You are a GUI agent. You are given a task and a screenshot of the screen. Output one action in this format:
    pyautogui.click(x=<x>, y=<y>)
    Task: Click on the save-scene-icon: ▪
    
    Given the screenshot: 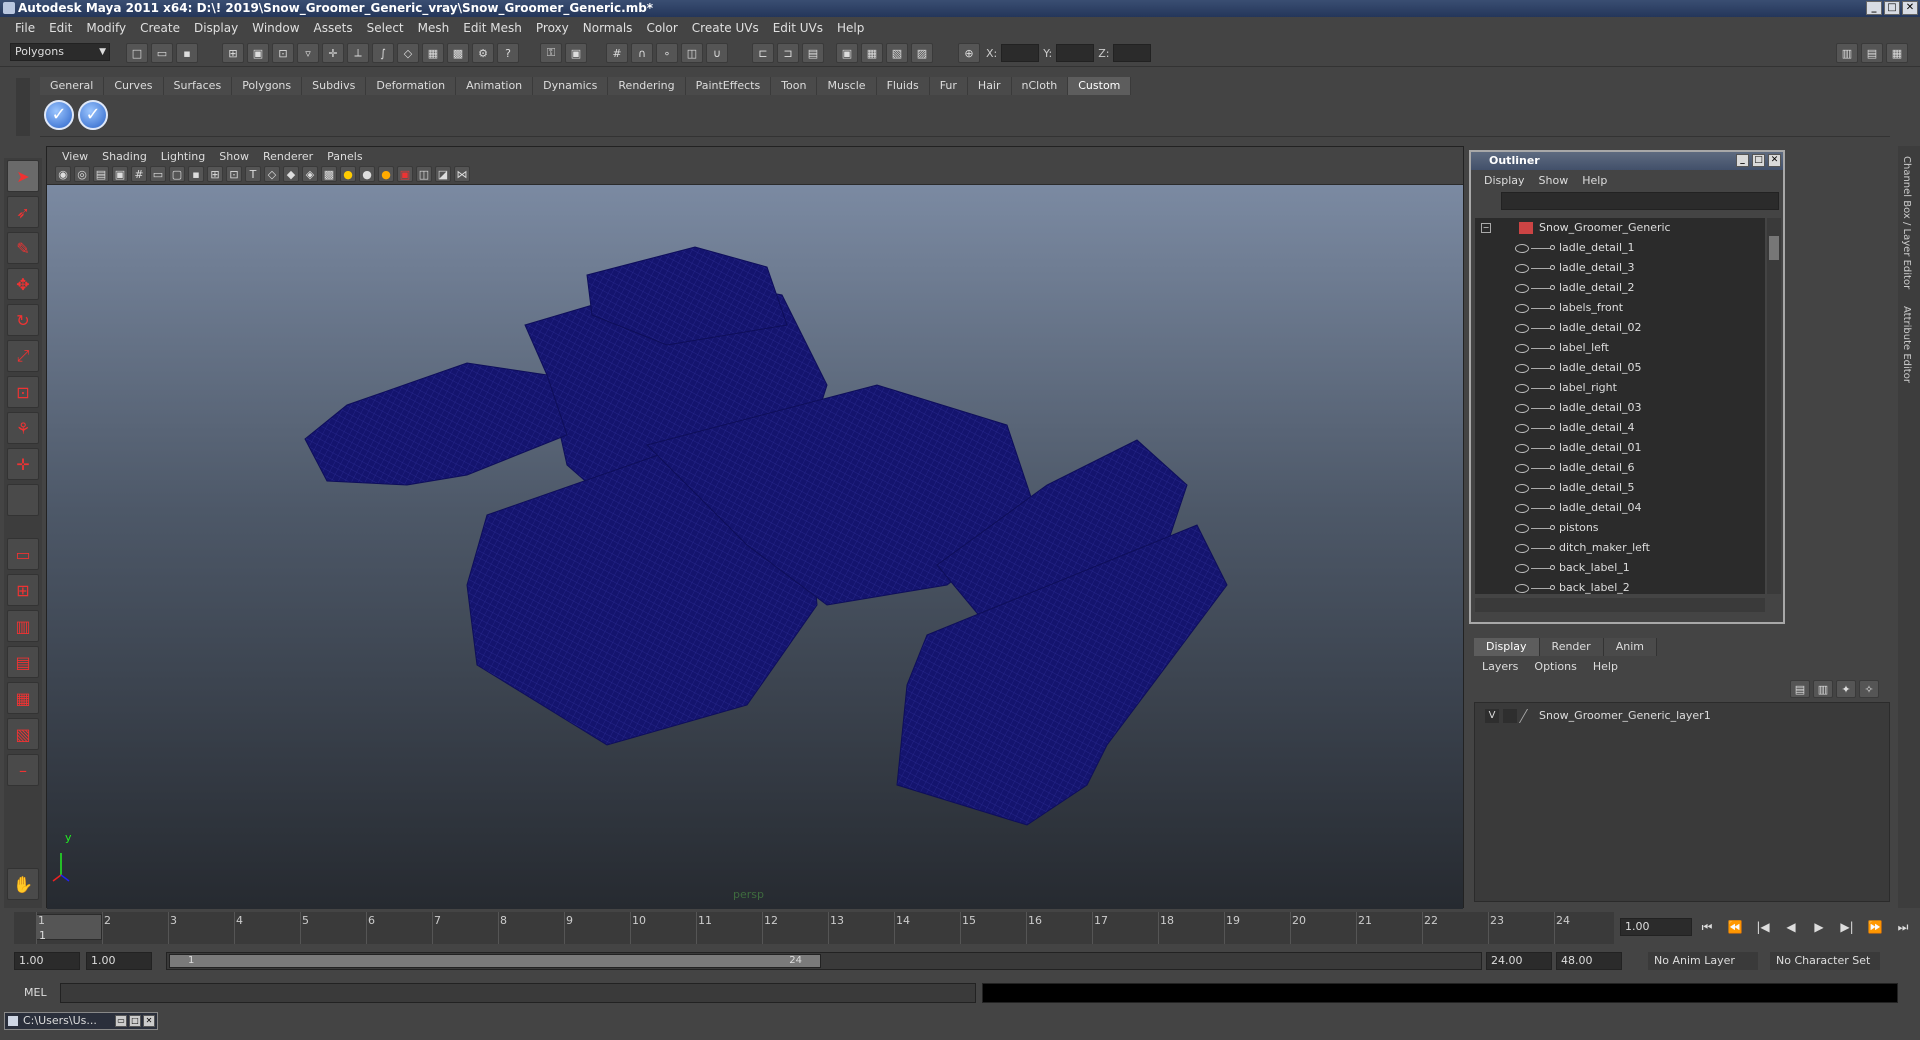 What is the action you would take?
    pyautogui.click(x=187, y=53)
    